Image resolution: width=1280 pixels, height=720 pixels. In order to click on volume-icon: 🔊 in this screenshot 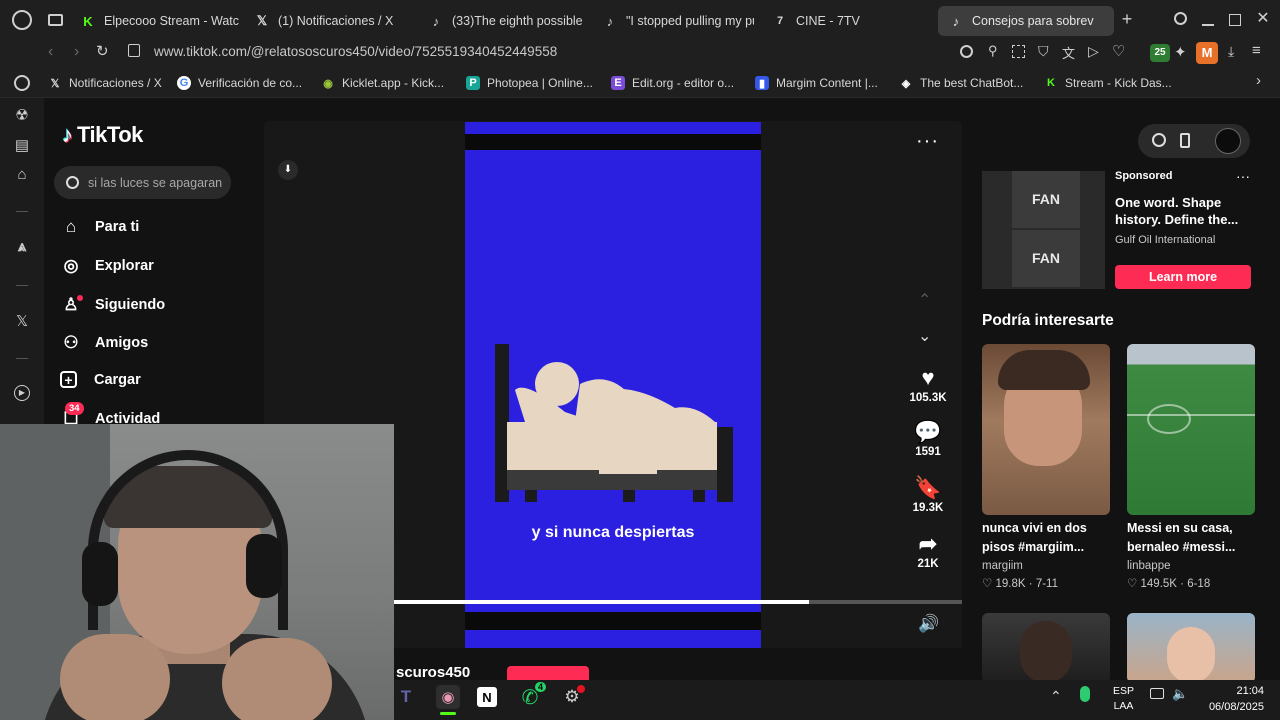, I will do `click(928, 624)`.